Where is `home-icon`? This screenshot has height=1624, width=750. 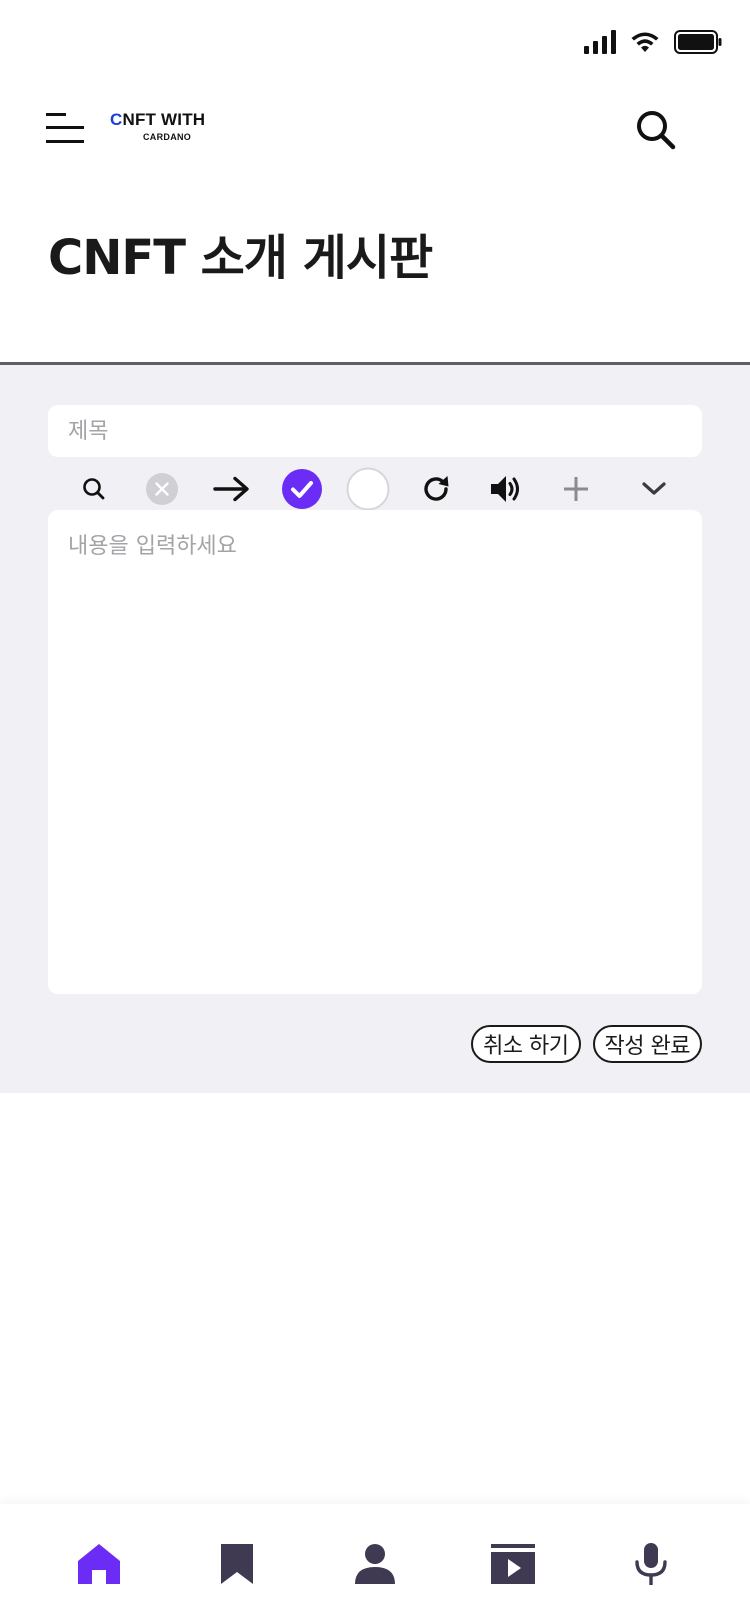
home-icon is located at coordinates (99, 1564).